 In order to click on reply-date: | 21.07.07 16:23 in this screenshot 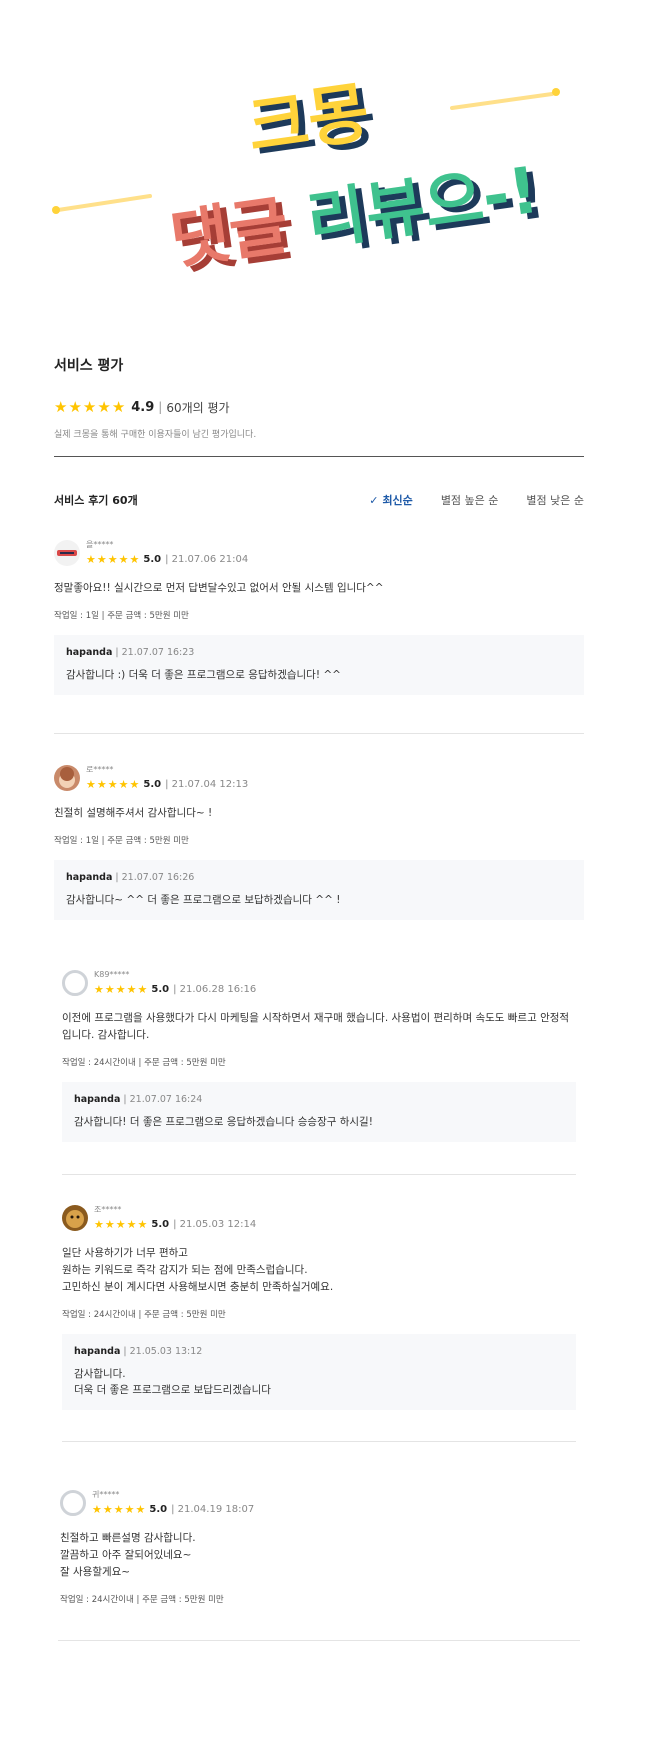, I will do `click(155, 652)`.